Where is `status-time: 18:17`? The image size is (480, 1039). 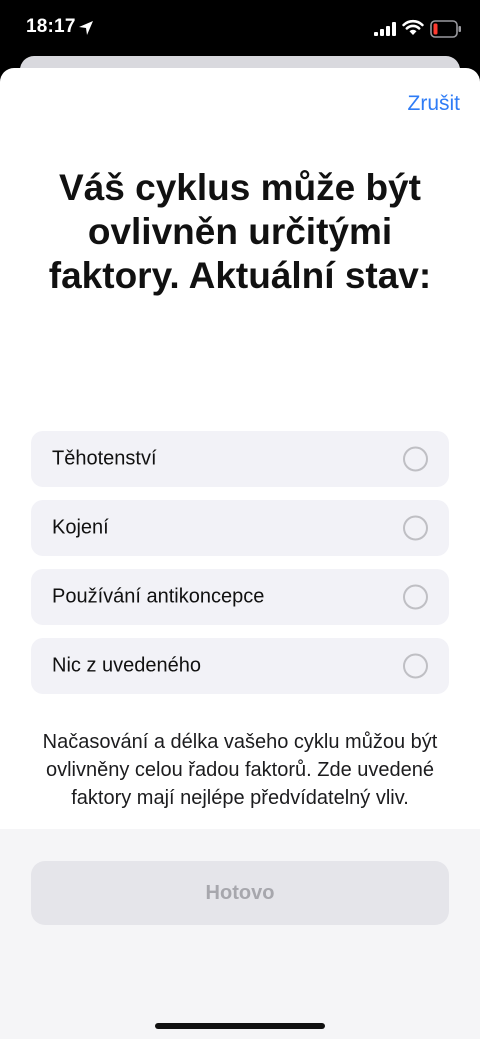
status-time: 18:17 is located at coordinates (51, 26).